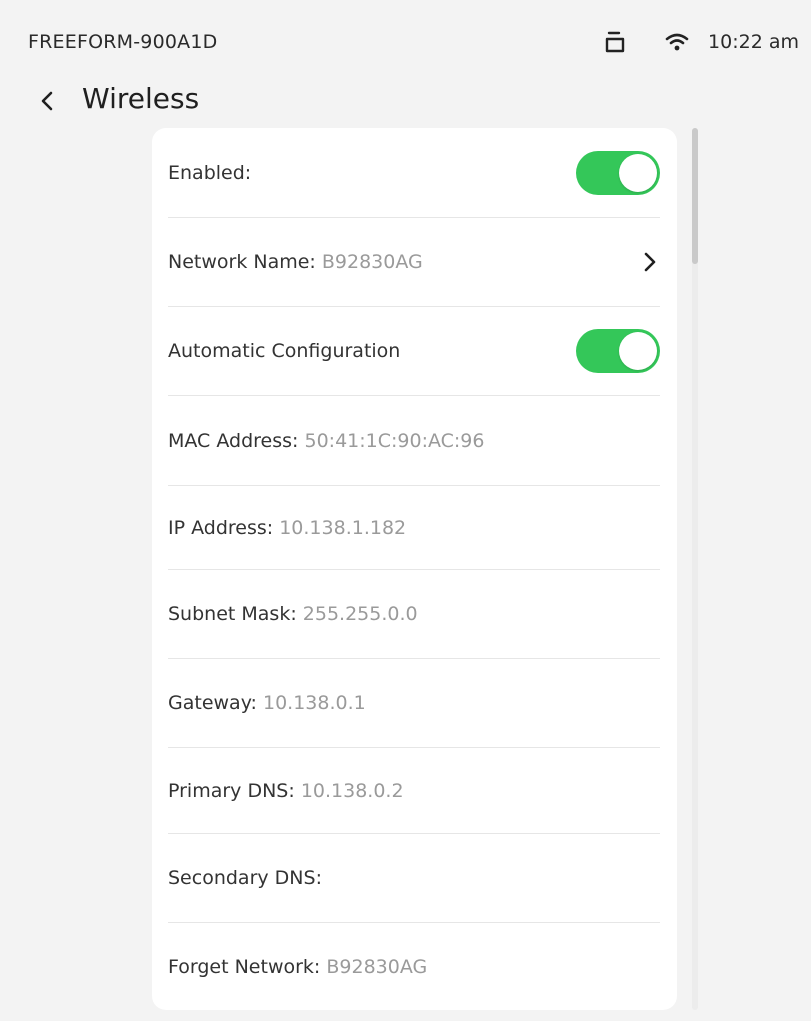 Image resolution: width=811 pixels, height=1021 pixels. Describe the element at coordinates (314, 703) in the screenshot. I see `gateway-value: 10.138.0.1` at that location.